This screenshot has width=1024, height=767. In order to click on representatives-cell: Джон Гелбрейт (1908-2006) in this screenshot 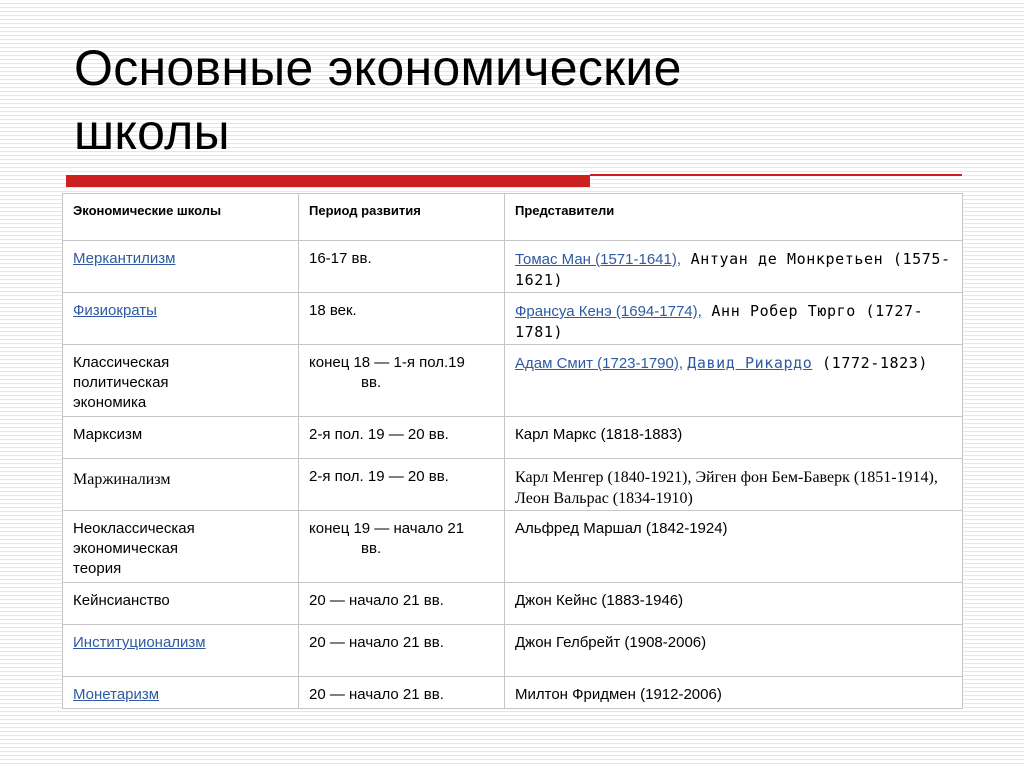, I will do `click(733, 650)`.